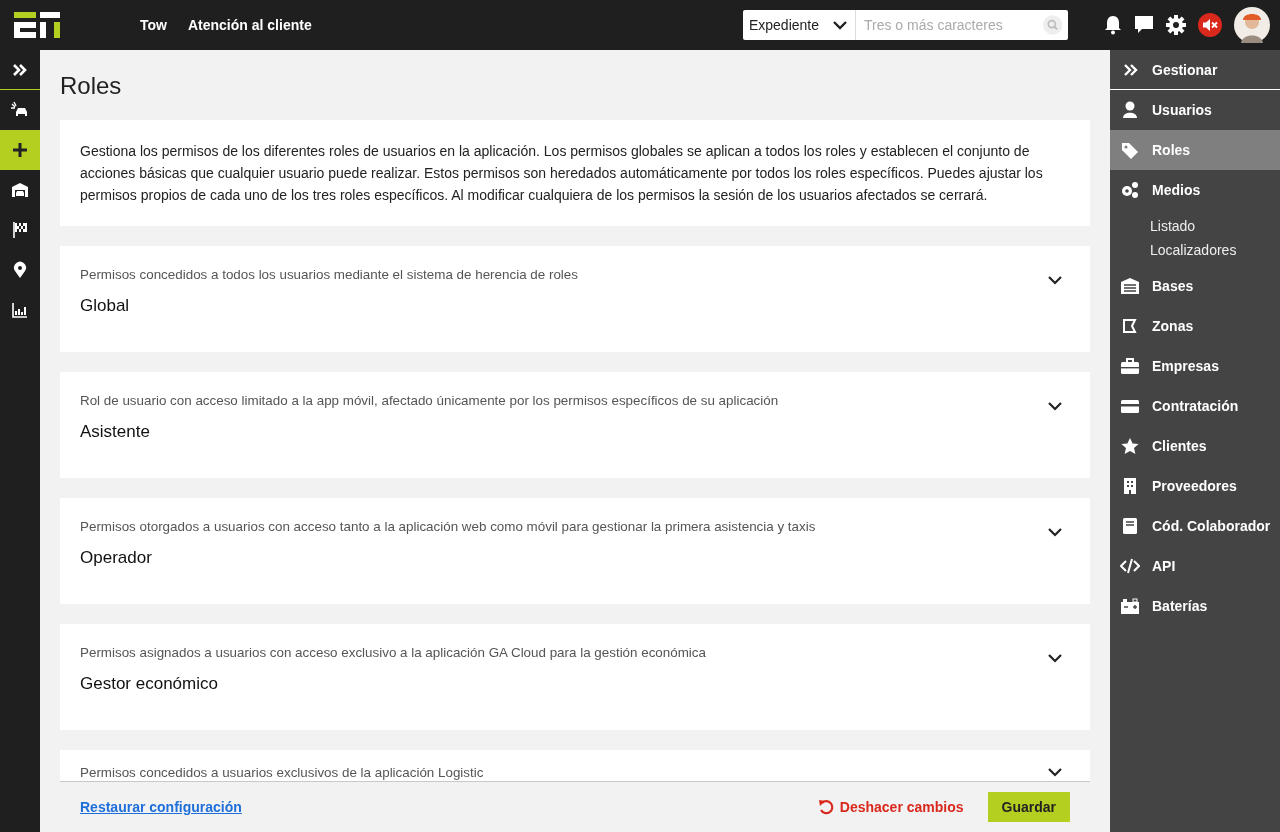 This screenshot has width=1280, height=832. What do you see at coordinates (799, 25) in the screenshot?
I see `search-scope-dropdown: Expediente` at bounding box center [799, 25].